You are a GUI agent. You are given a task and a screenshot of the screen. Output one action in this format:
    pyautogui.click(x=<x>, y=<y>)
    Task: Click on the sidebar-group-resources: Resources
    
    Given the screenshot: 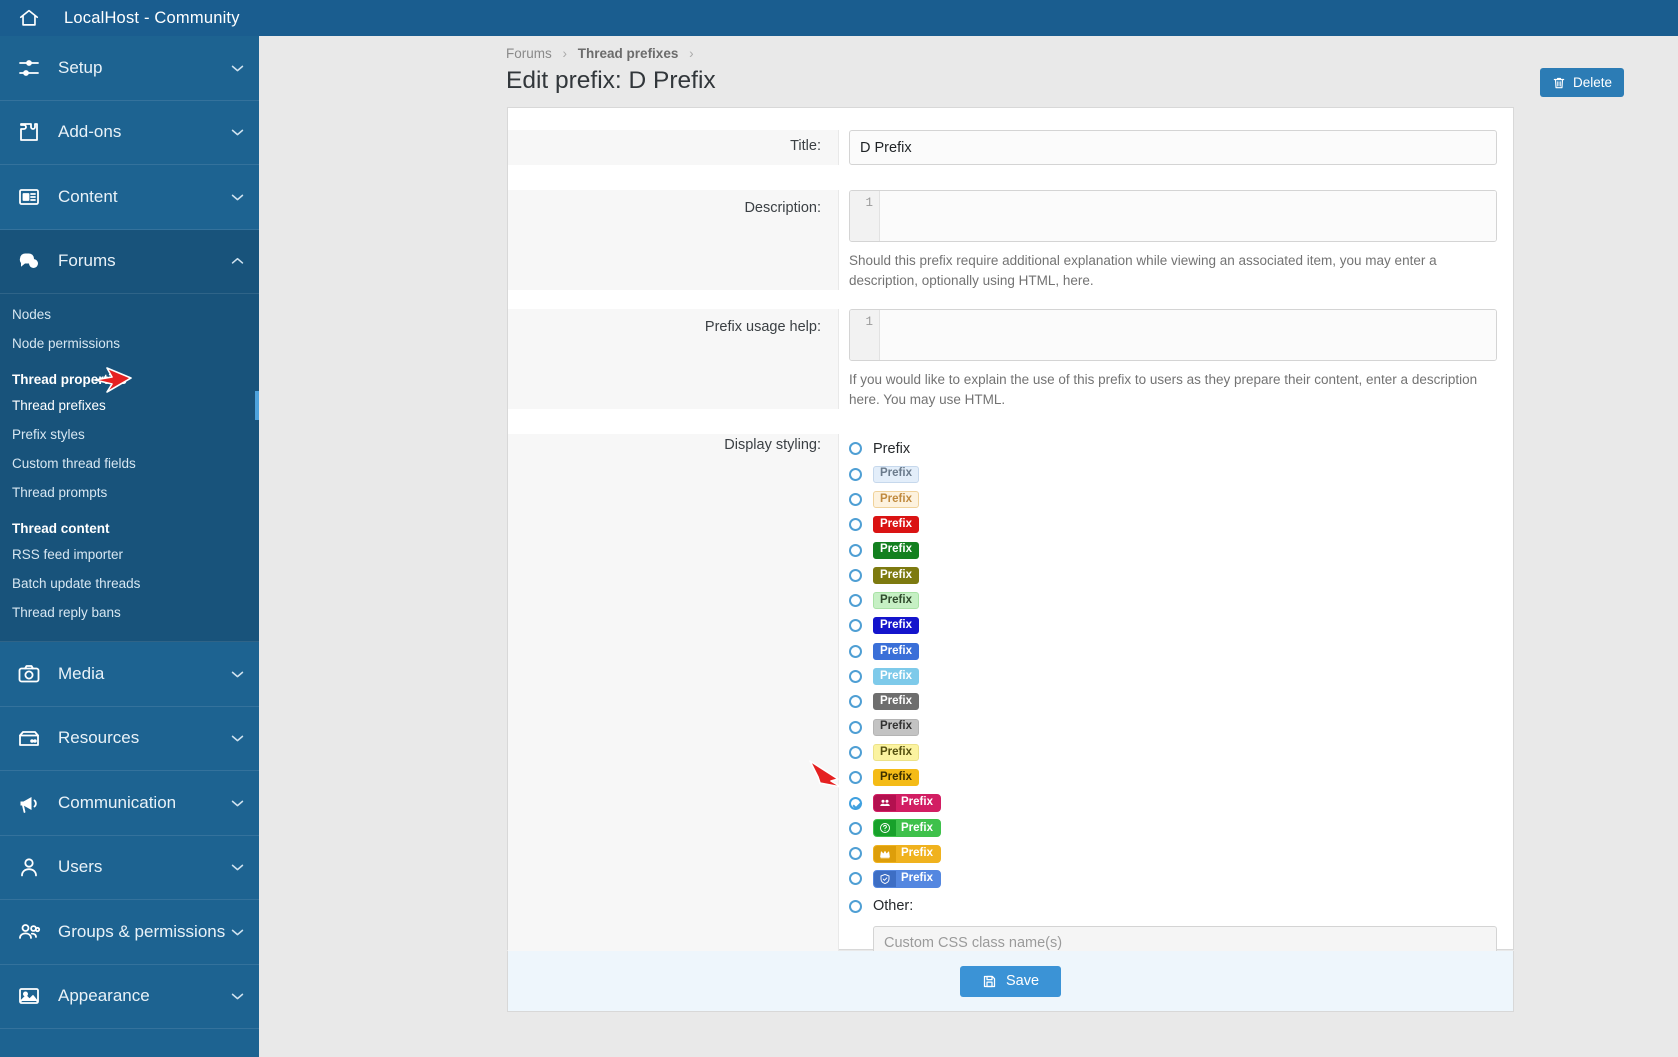 What is the action you would take?
    pyautogui.click(x=129, y=739)
    